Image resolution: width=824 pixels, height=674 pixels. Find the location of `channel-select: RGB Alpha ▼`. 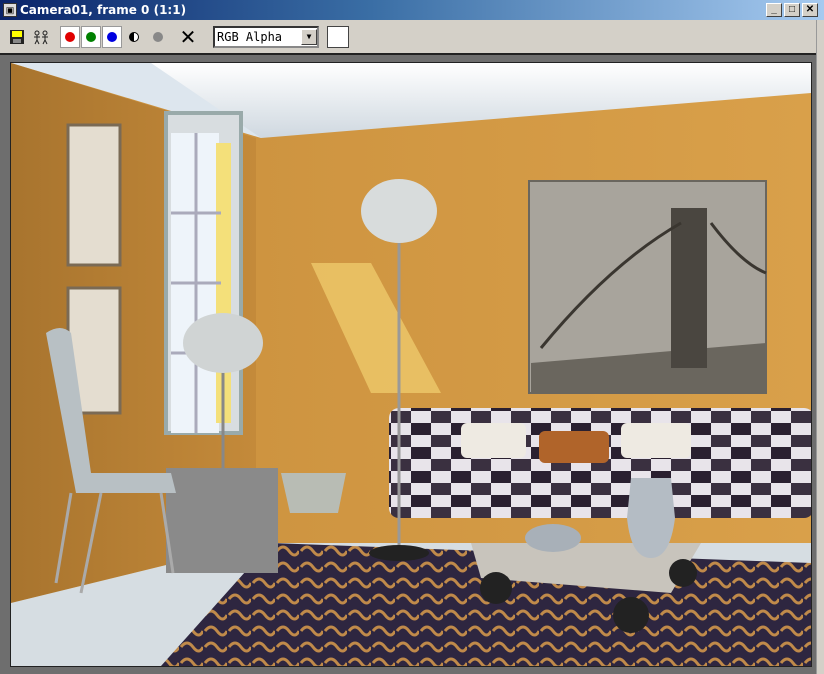

channel-select: RGB Alpha ▼ is located at coordinates (266, 37).